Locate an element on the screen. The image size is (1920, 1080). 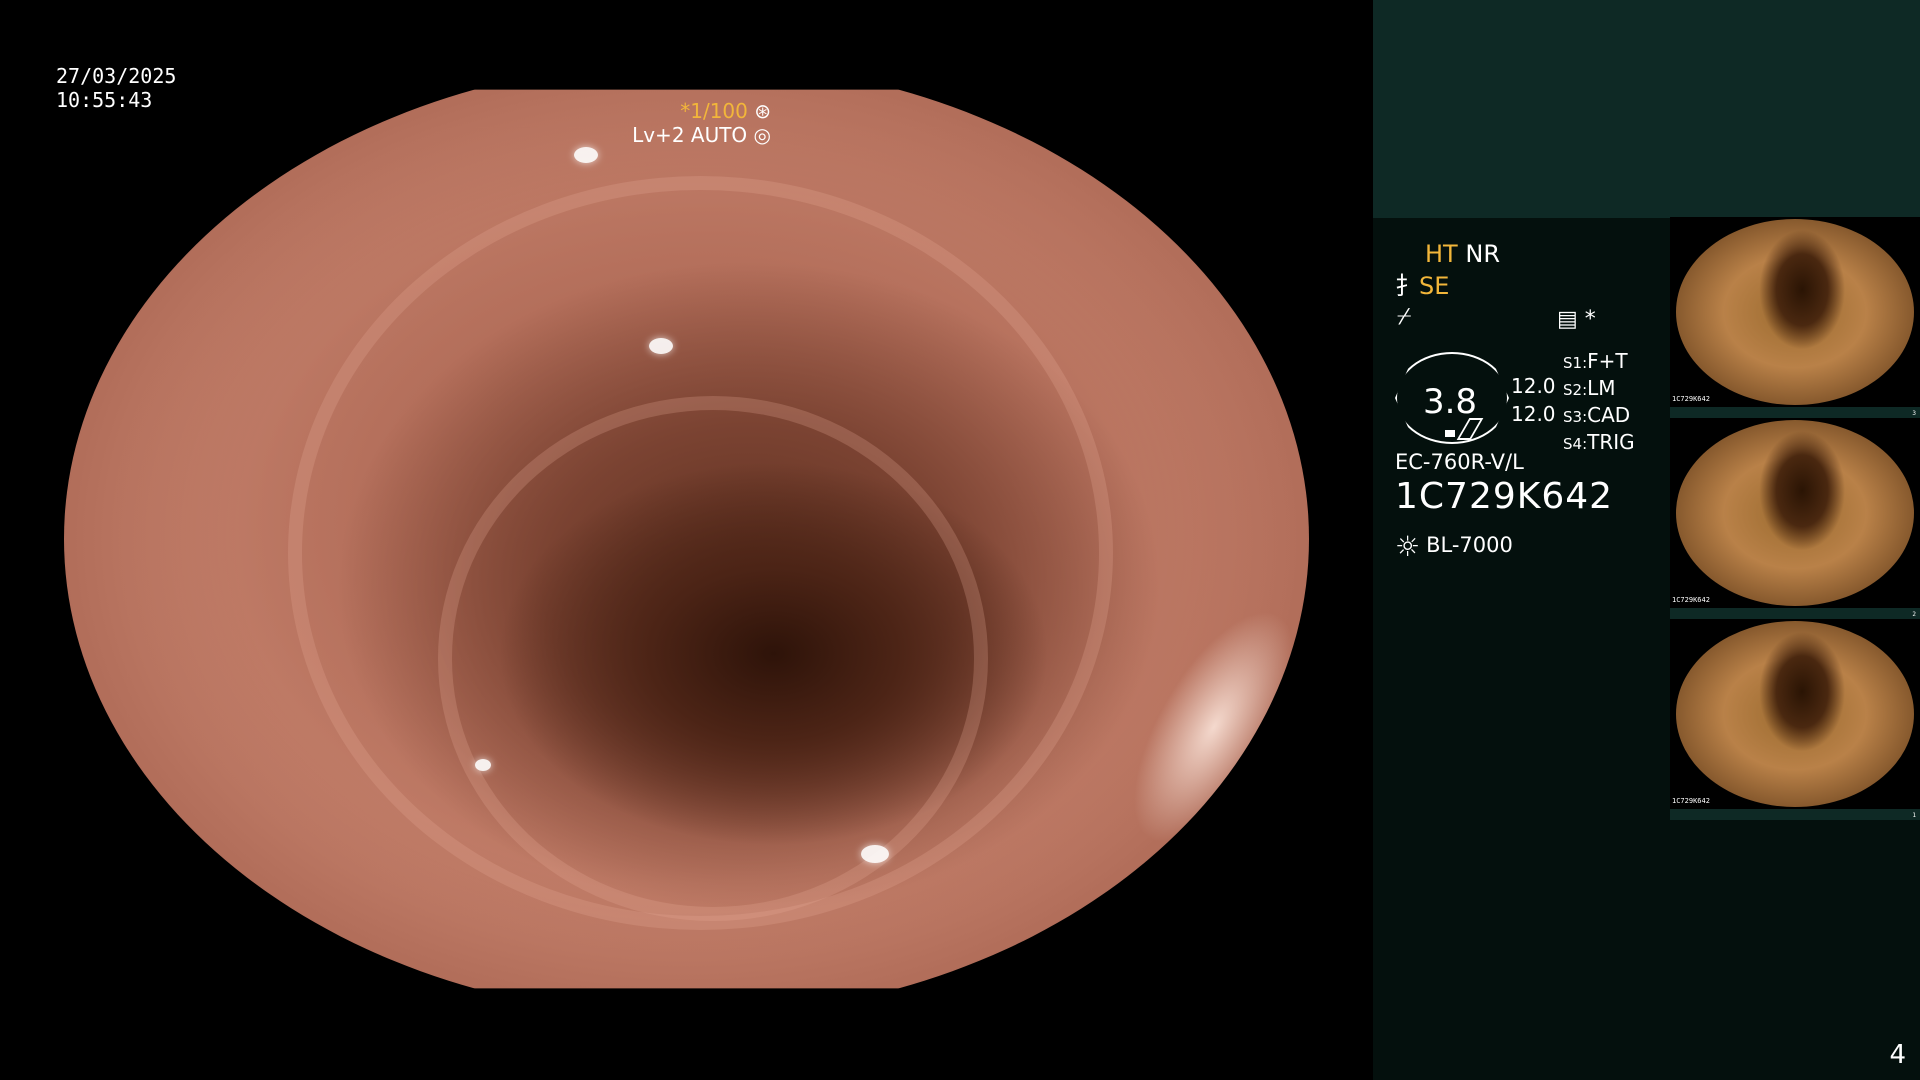
gauge-marker is located at coordinates (1450, 433).